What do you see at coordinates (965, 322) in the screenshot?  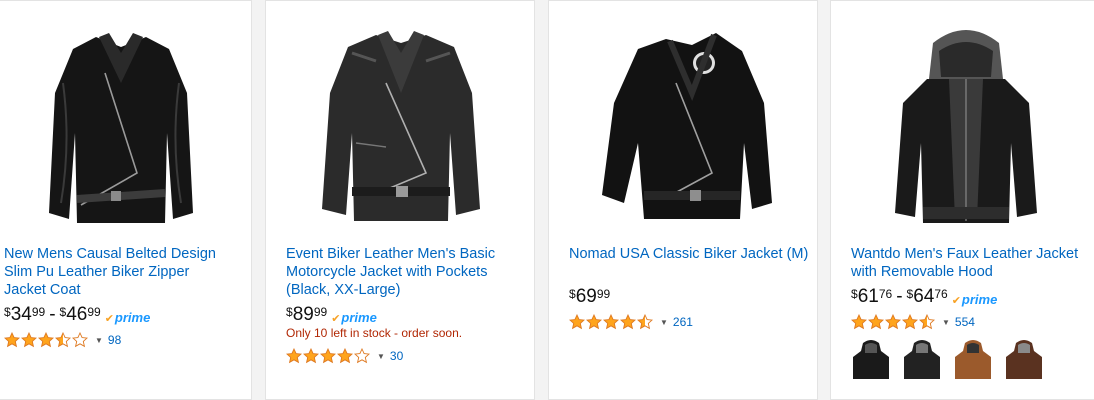 I see `review-count: 554` at bounding box center [965, 322].